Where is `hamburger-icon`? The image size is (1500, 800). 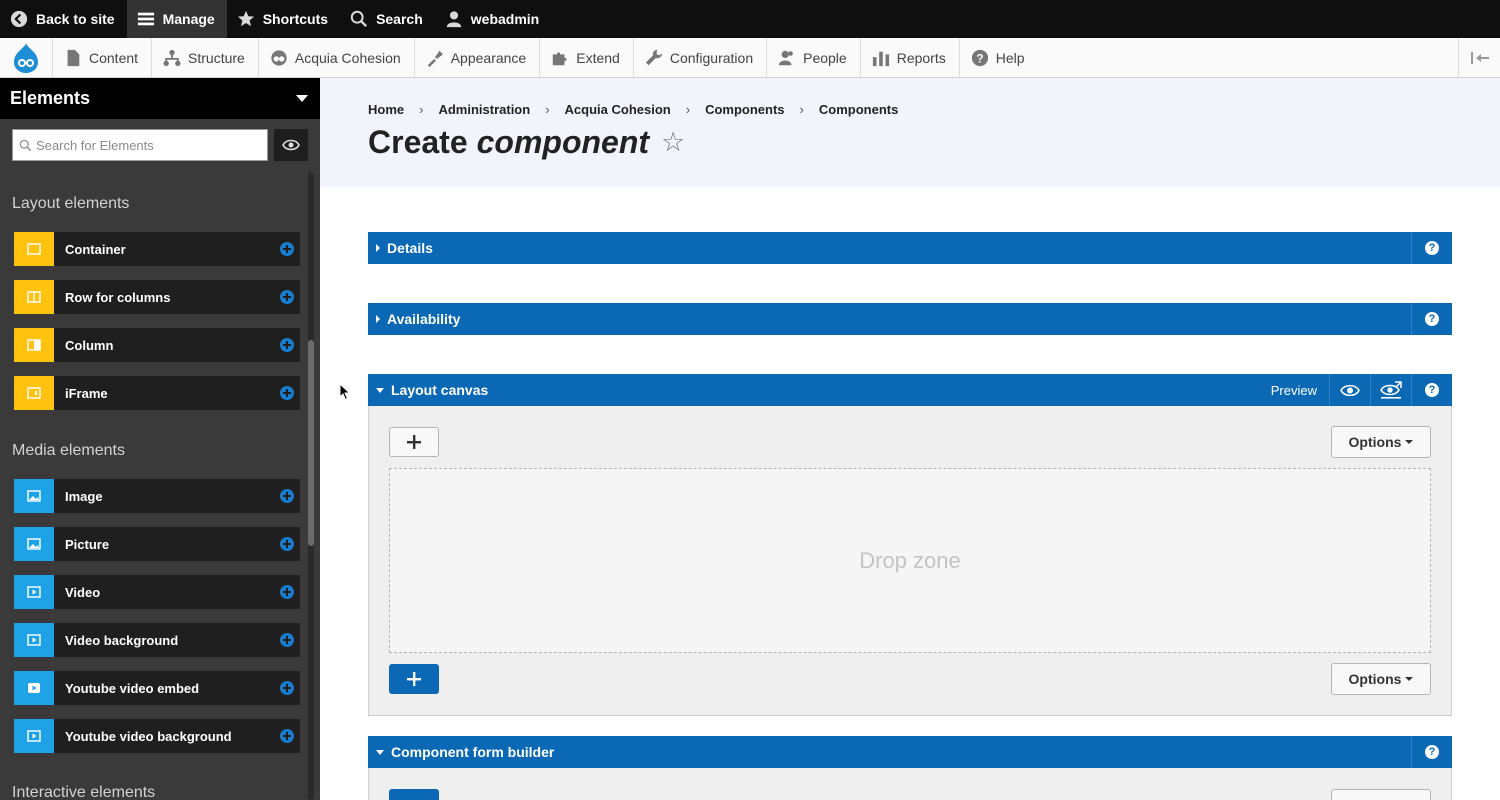
hamburger-icon is located at coordinates (145, 19).